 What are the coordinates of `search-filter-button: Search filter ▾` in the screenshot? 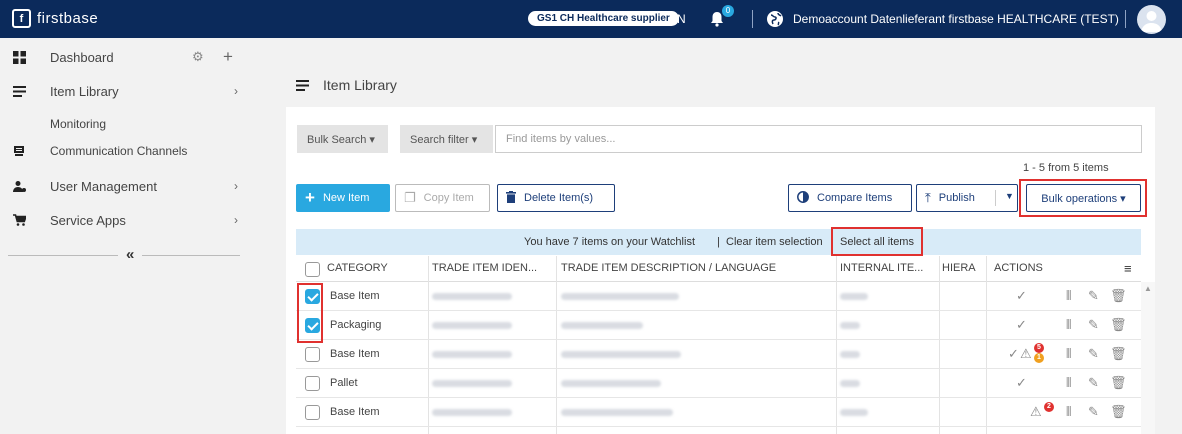 It's located at (446, 139).